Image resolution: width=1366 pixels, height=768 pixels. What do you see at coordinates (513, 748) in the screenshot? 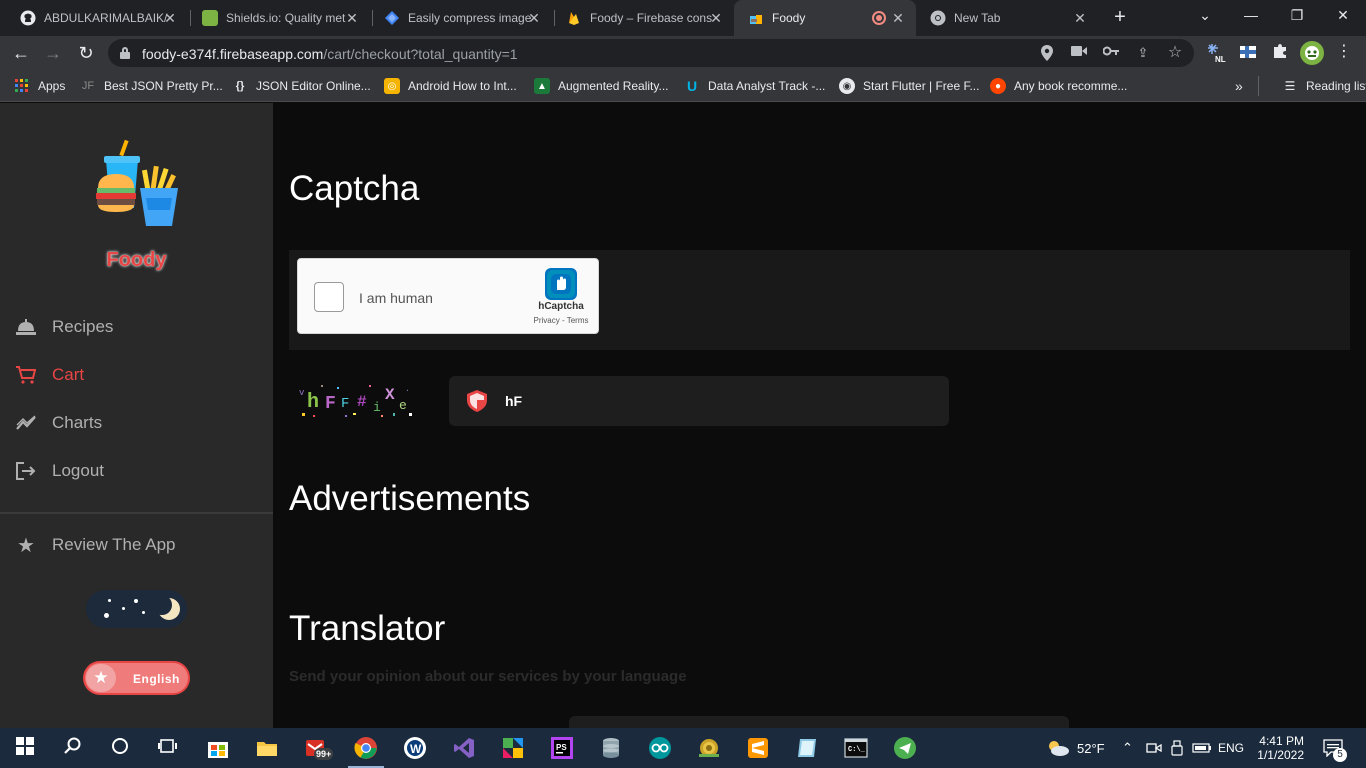
I see `app-icon-puzzle` at bounding box center [513, 748].